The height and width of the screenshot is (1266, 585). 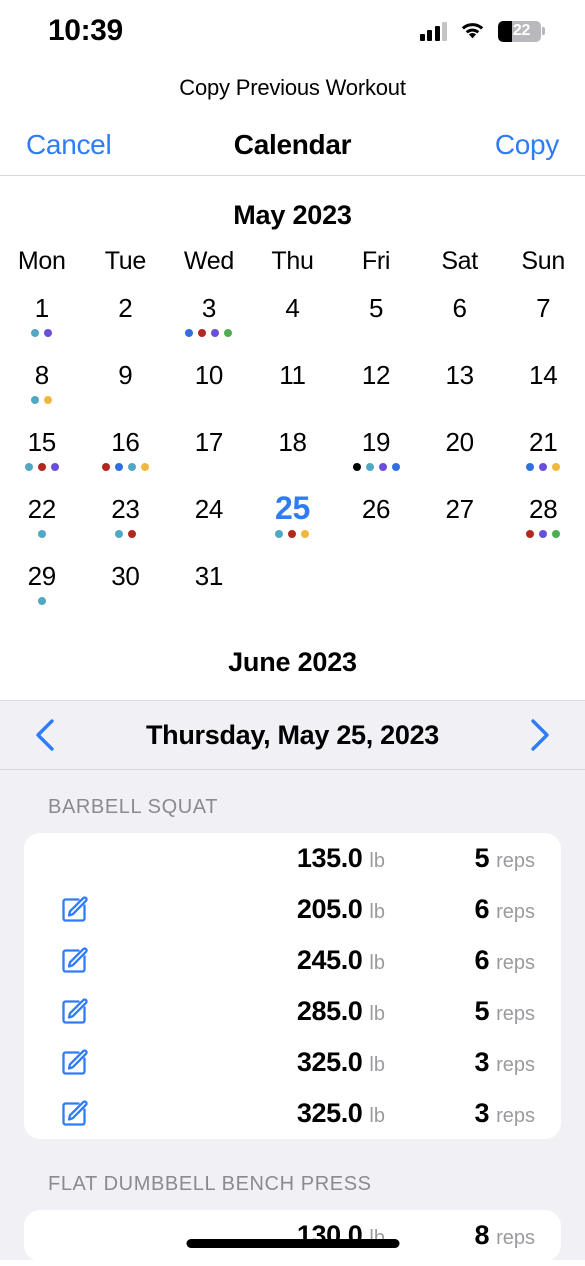 I want to click on calendar-day-24: 24, so click(x=209, y=526).